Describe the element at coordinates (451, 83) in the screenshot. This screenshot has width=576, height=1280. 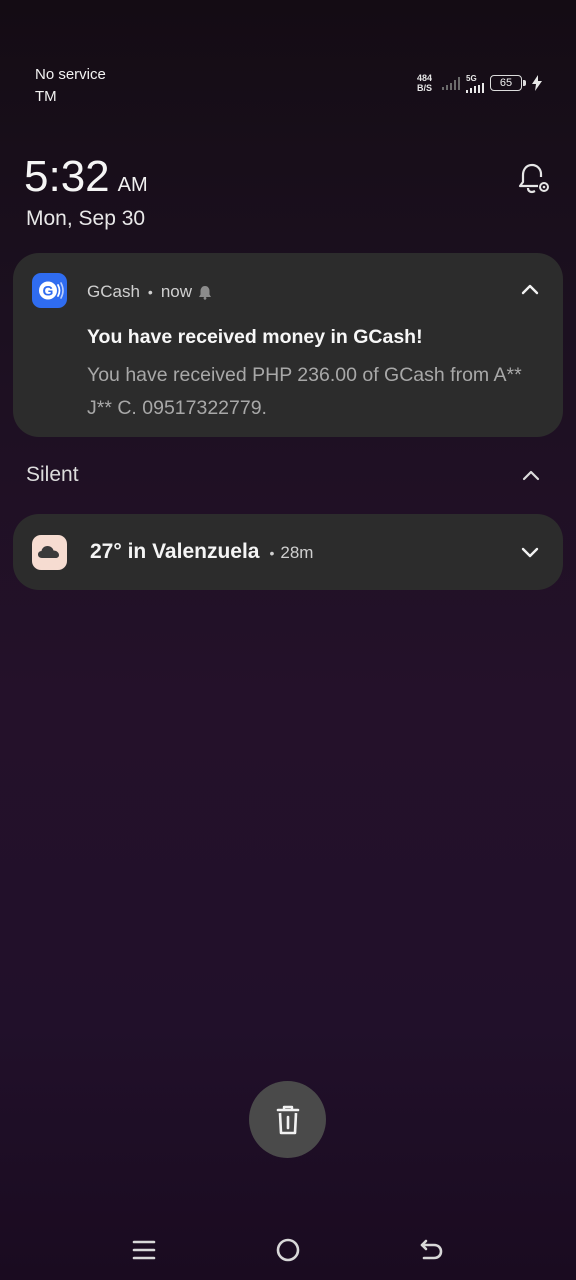
I see `signal-sim1-icon` at that location.